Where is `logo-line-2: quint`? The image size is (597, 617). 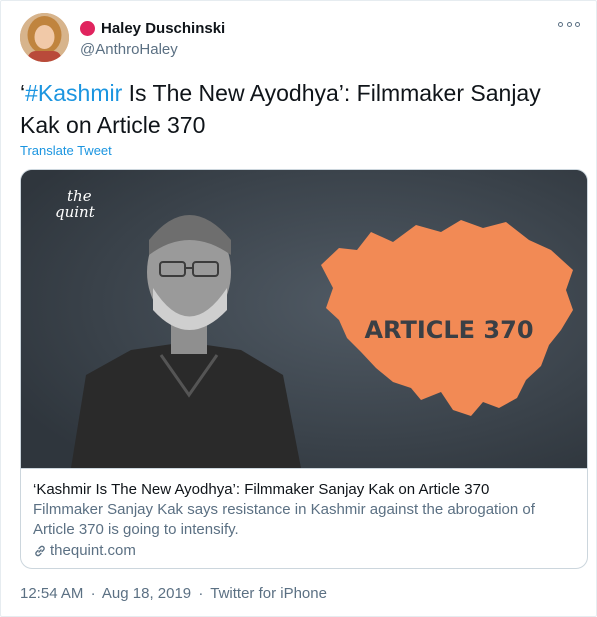
logo-line-2: quint is located at coordinates (75, 212).